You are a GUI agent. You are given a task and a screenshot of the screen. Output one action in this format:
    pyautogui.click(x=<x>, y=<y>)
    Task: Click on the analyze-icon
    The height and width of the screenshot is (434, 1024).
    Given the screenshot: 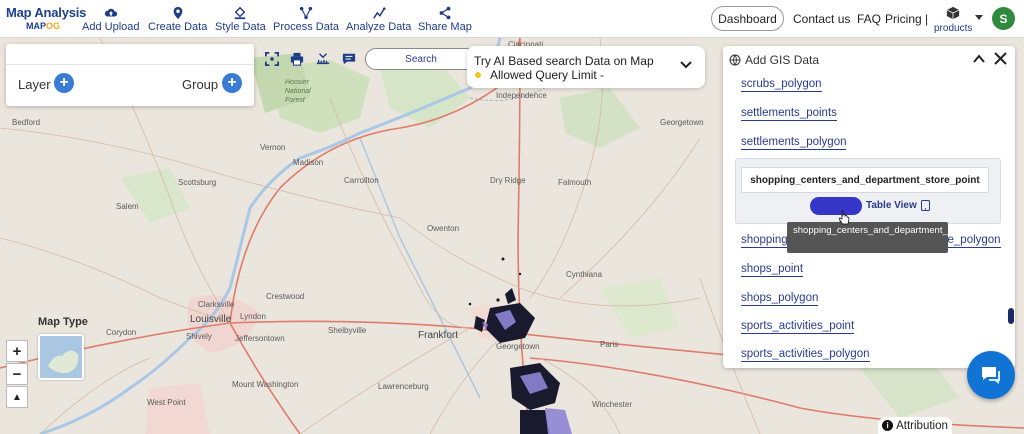 What is the action you would take?
    pyautogui.click(x=379, y=12)
    